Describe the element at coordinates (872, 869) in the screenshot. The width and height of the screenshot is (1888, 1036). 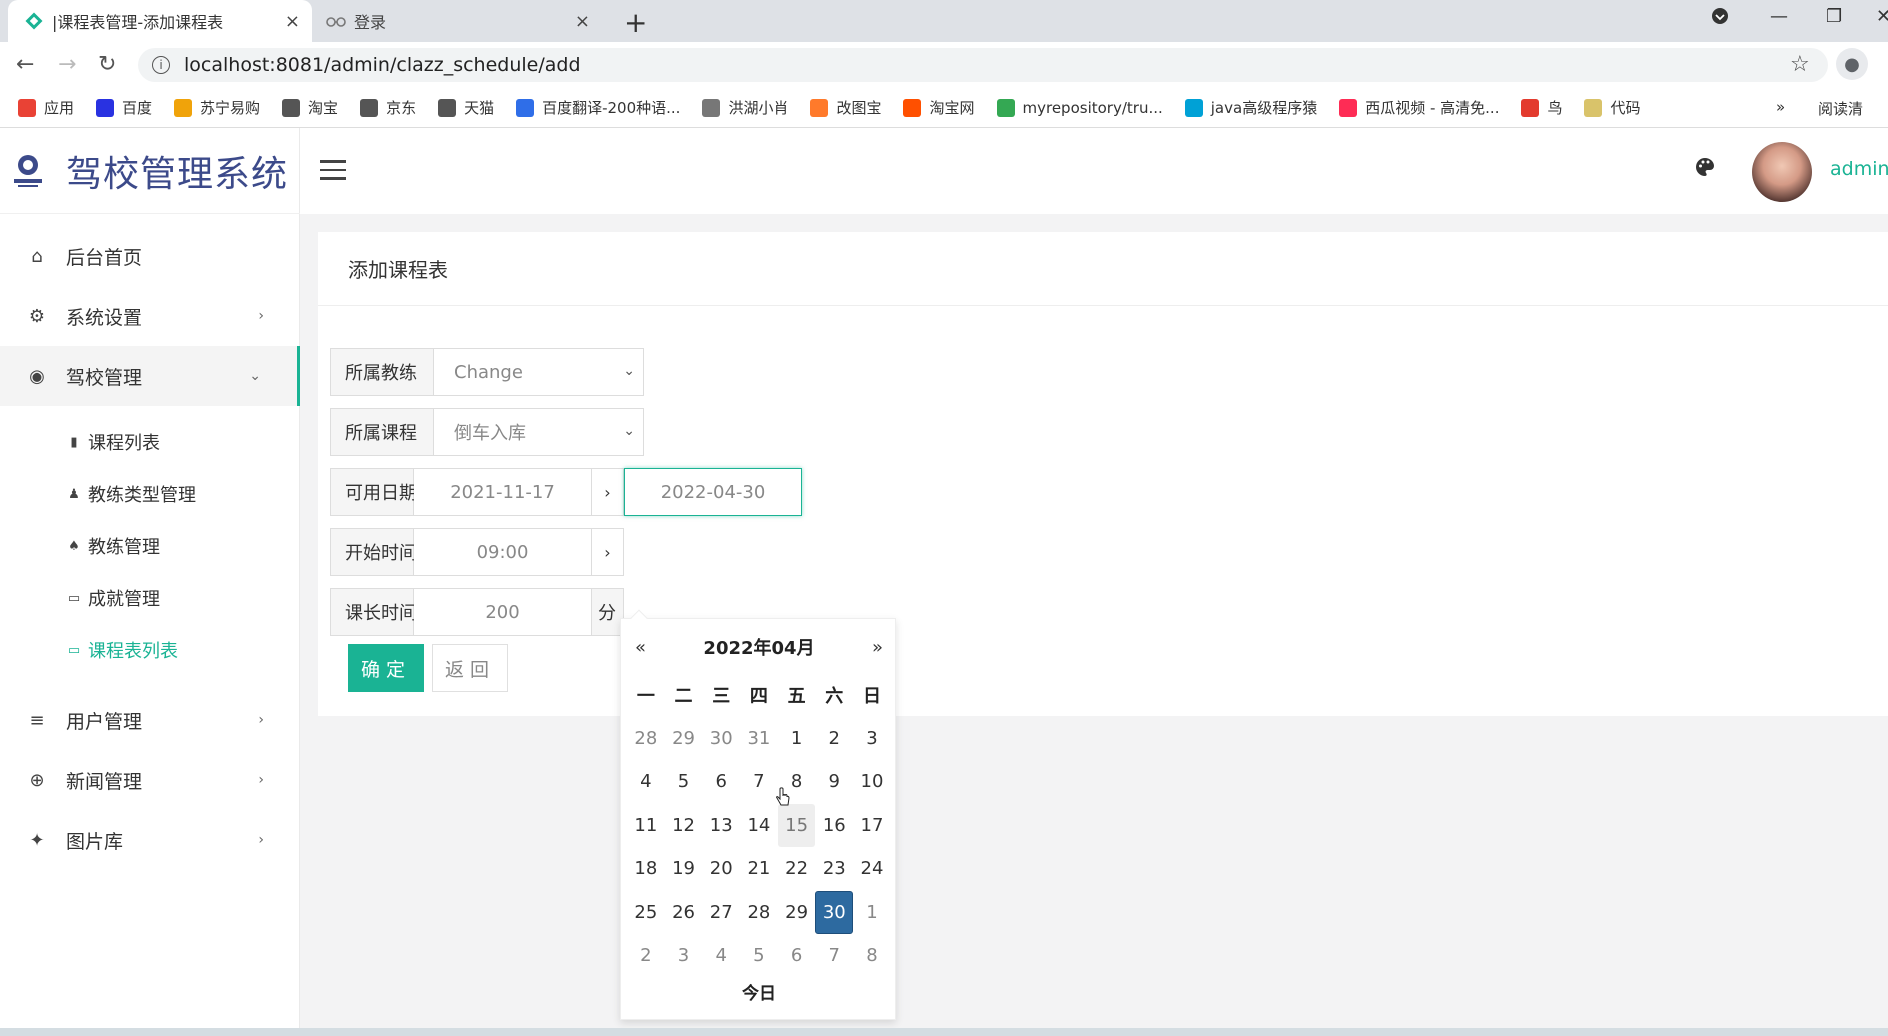
I see `calendar-day: 24` at that location.